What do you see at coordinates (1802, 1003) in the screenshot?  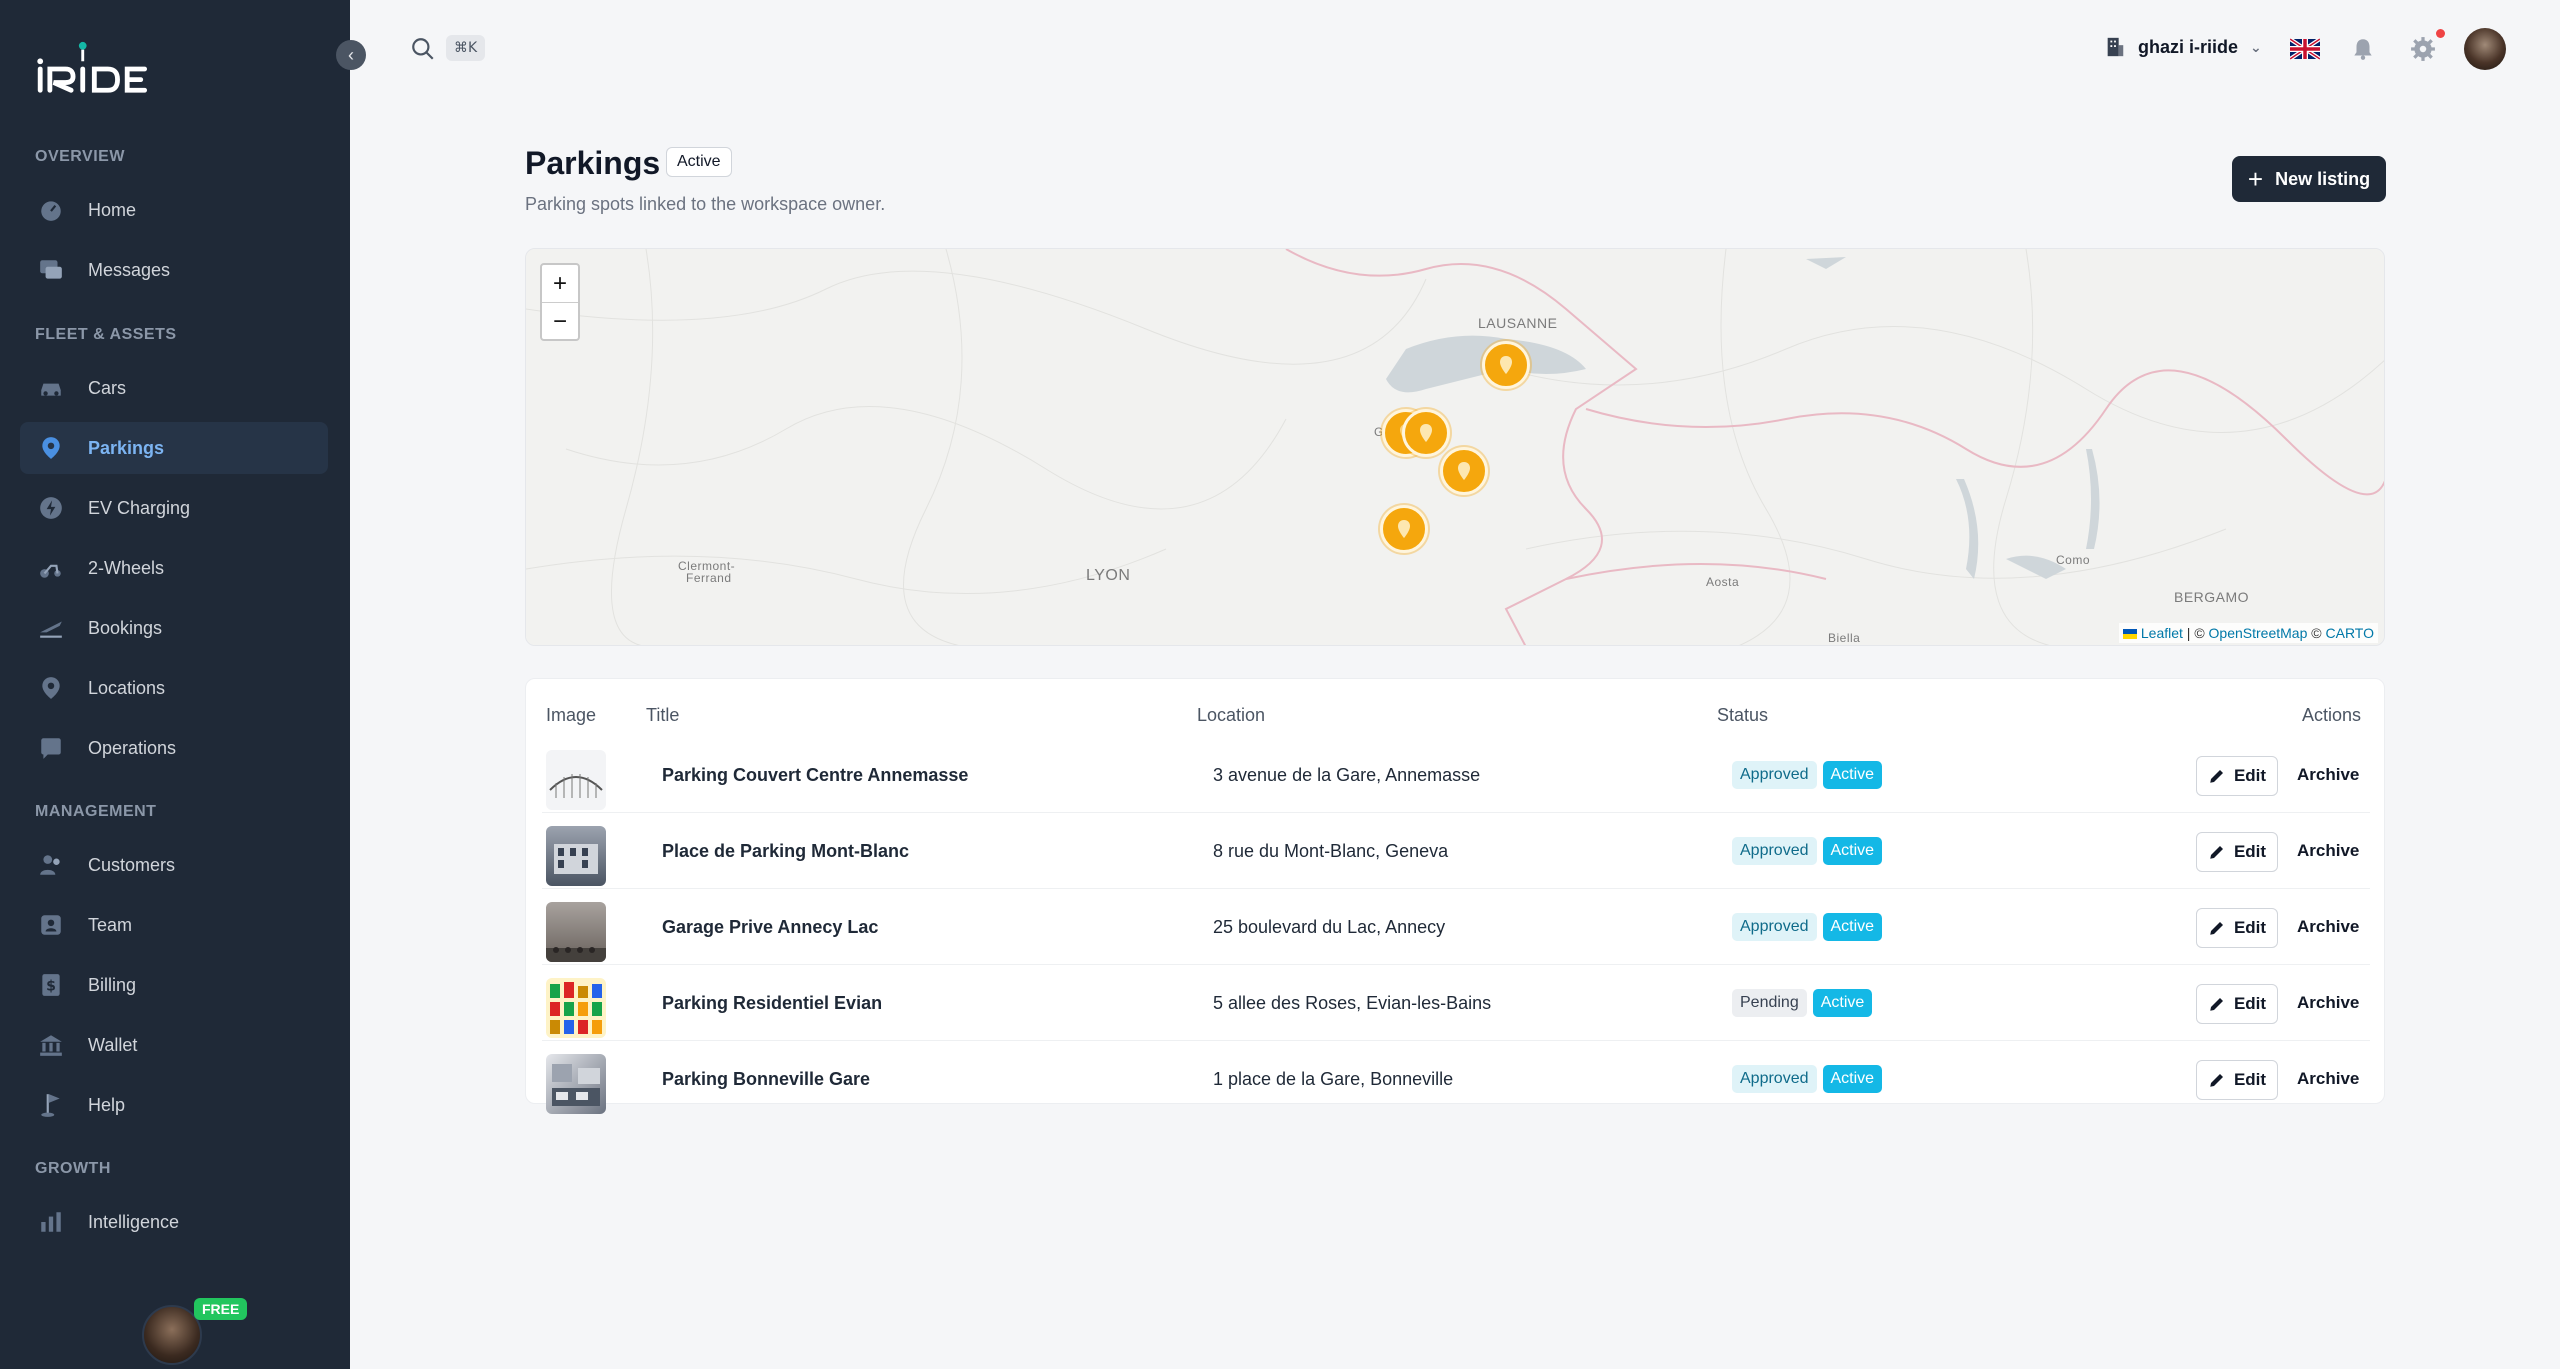 I see `status-badges: Pending Active` at bounding box center [1802, 1003].